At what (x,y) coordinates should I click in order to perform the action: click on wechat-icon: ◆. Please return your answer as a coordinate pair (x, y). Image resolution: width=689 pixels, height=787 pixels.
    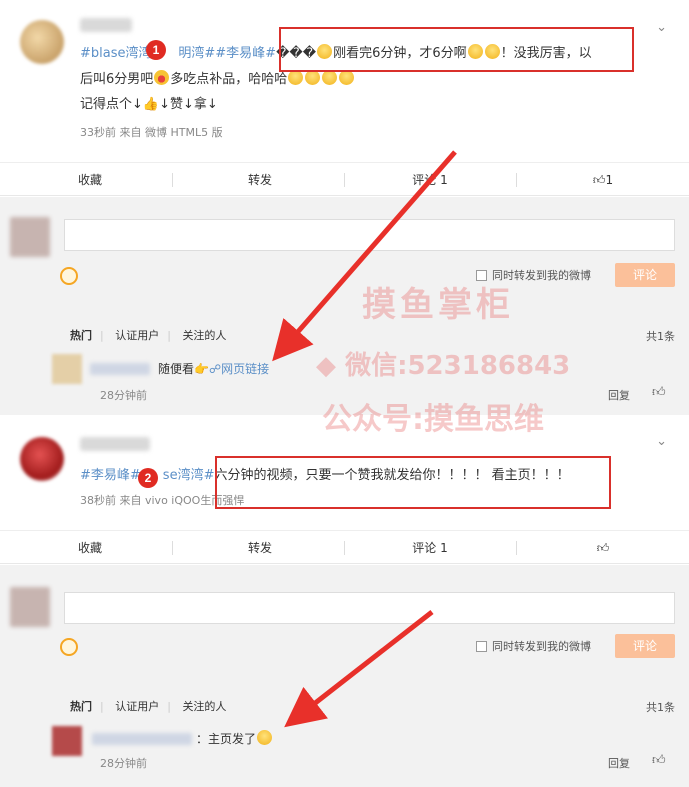
    Looking at the image, I should click on (326, 366).